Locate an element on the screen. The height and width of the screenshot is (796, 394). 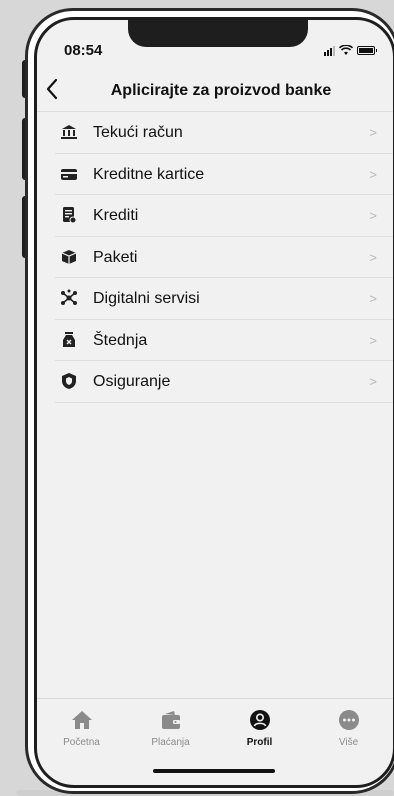
wallet-icon is located at coordinates (170, 720).